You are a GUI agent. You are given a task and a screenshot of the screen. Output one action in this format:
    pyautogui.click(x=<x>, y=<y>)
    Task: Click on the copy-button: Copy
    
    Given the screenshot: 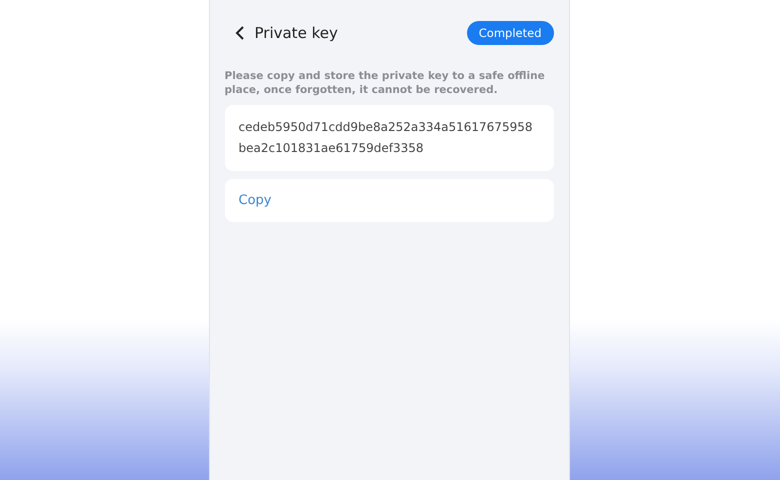 What is the action you would take?
    pyautogui.click(x=389, y=200)
    